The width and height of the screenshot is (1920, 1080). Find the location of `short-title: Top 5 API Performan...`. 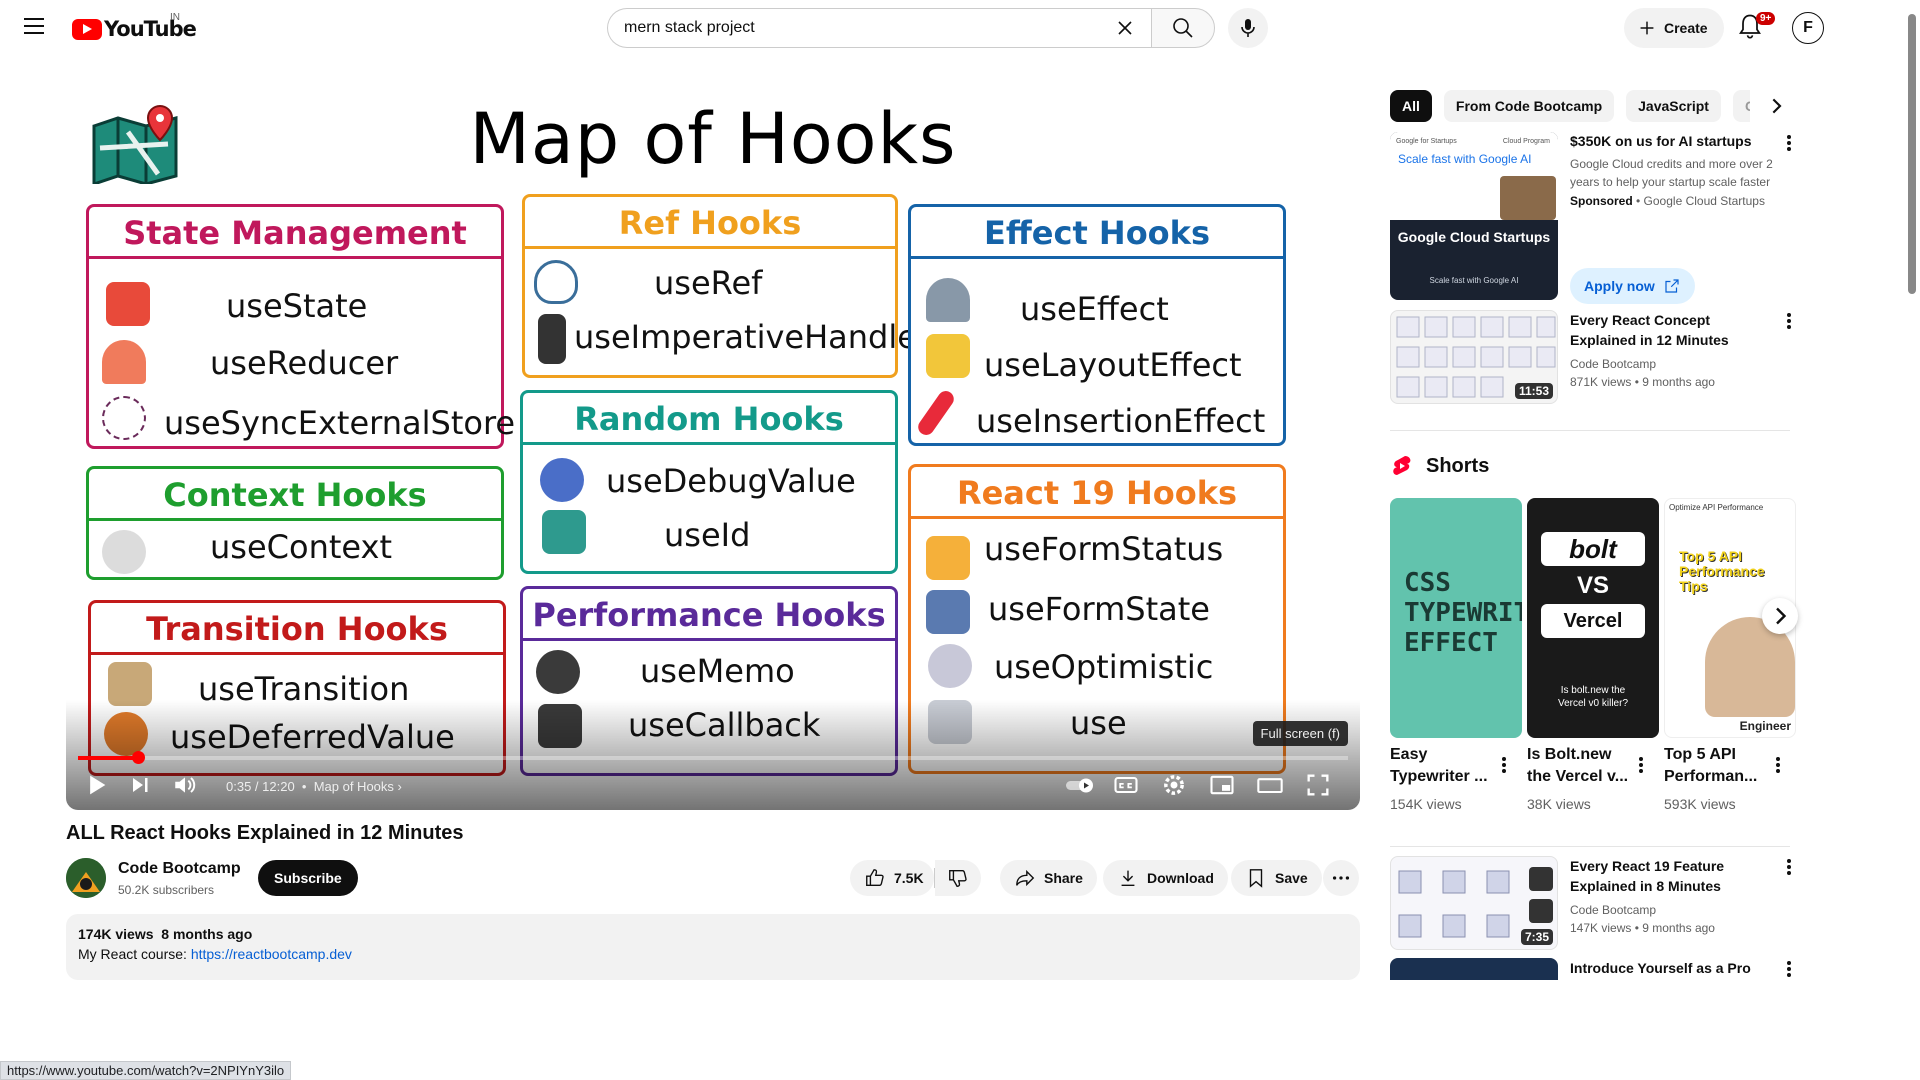

short-title: Top 5 API Performan... is located at coordinates (1719, 766).